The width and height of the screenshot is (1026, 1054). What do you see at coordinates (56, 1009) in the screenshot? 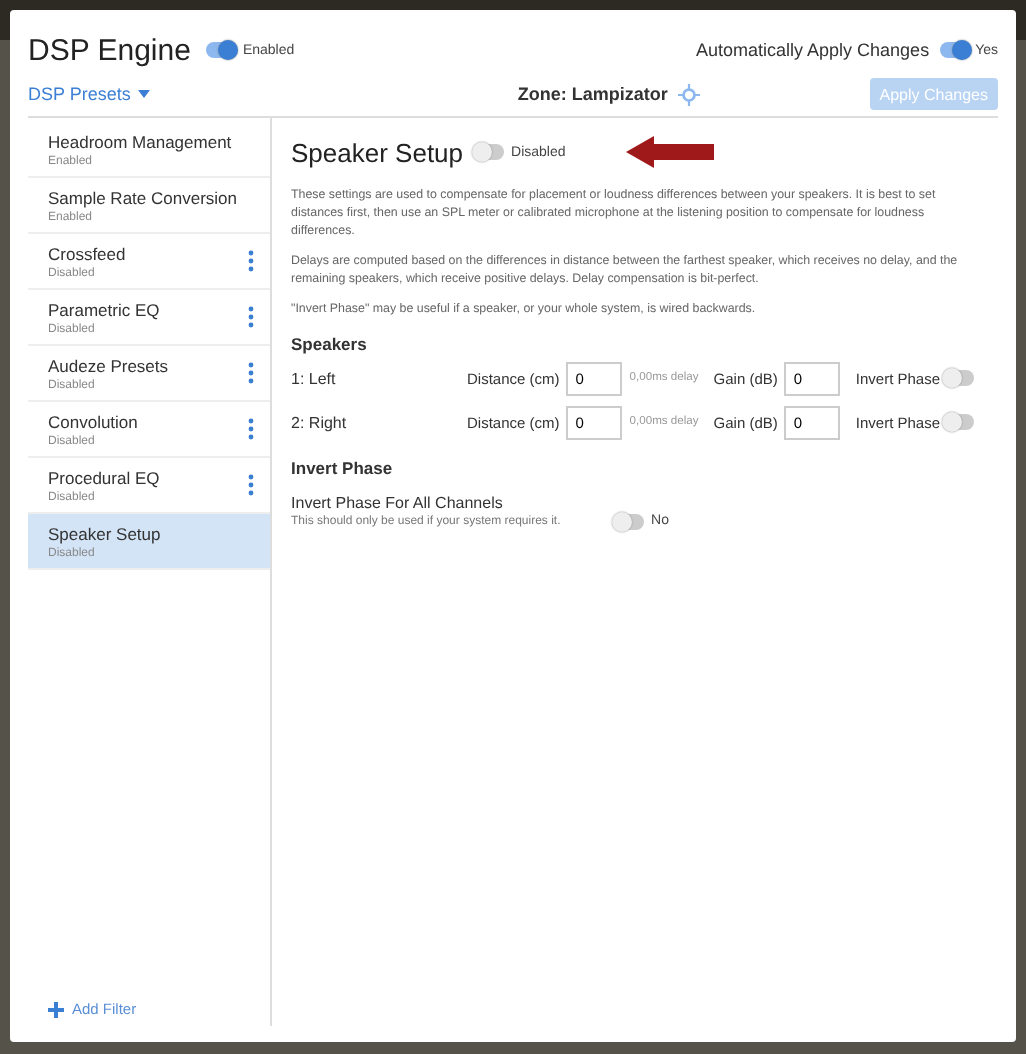
I see `plus-icon` at bounding box center [56, 1009].